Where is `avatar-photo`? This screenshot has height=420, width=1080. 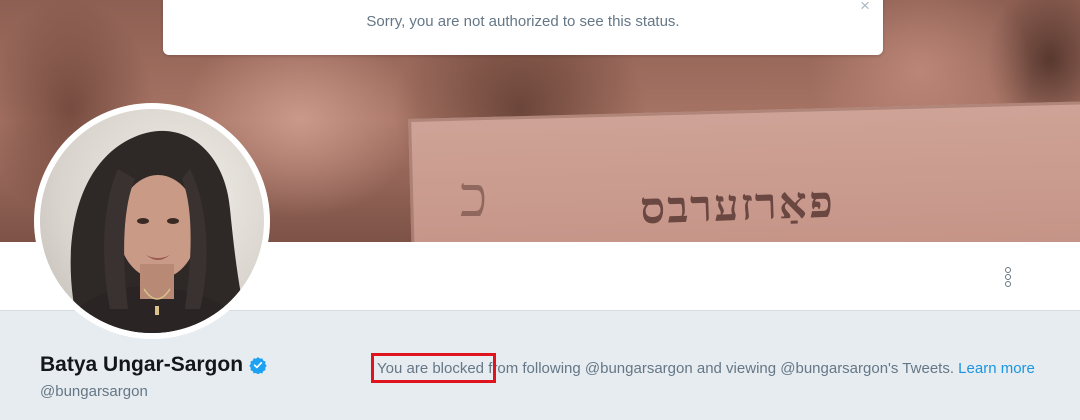
avatar-photo is located at coordinates (152, 221).